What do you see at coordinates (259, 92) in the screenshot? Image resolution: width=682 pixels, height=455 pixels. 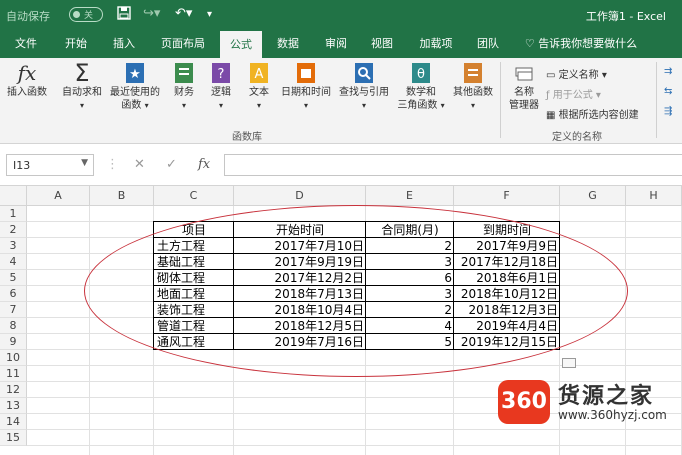 I see `text-label: 文本` at bounding box center [259, 92].